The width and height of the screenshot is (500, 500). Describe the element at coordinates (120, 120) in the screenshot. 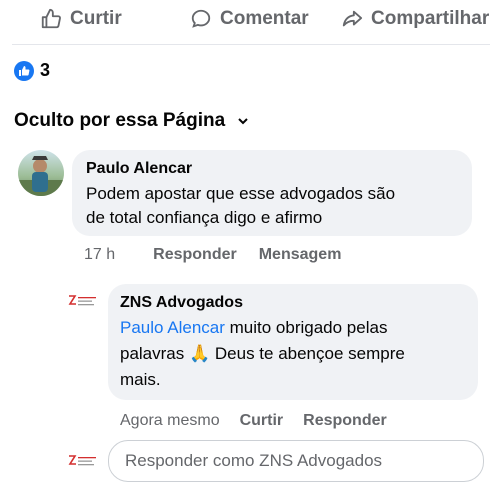

I see `comment-filter-label: Oculto por essa Página` at that location.